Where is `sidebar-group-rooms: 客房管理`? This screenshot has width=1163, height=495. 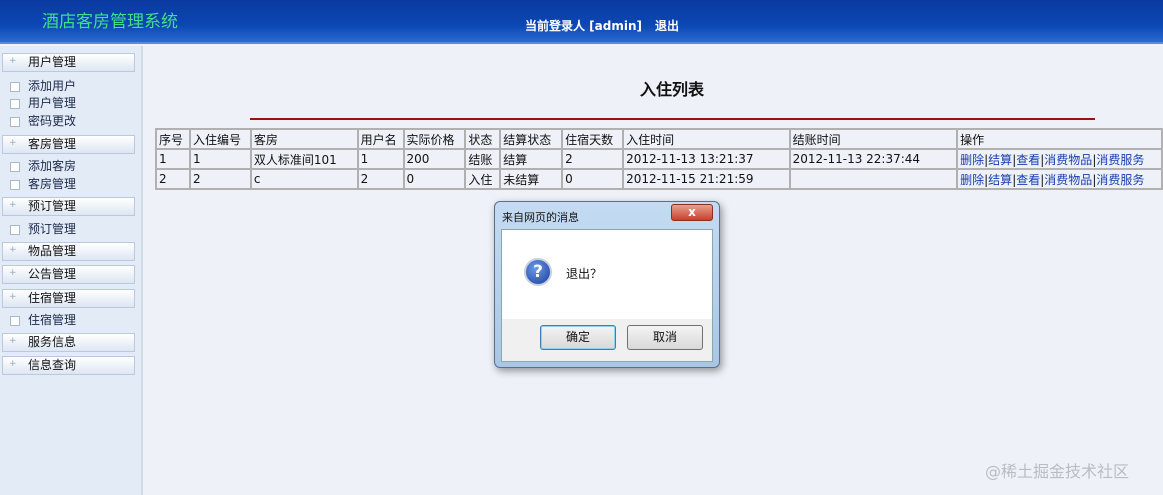 sidebar-group-rooms: 客房管理 is located at coordinates (68, 144).